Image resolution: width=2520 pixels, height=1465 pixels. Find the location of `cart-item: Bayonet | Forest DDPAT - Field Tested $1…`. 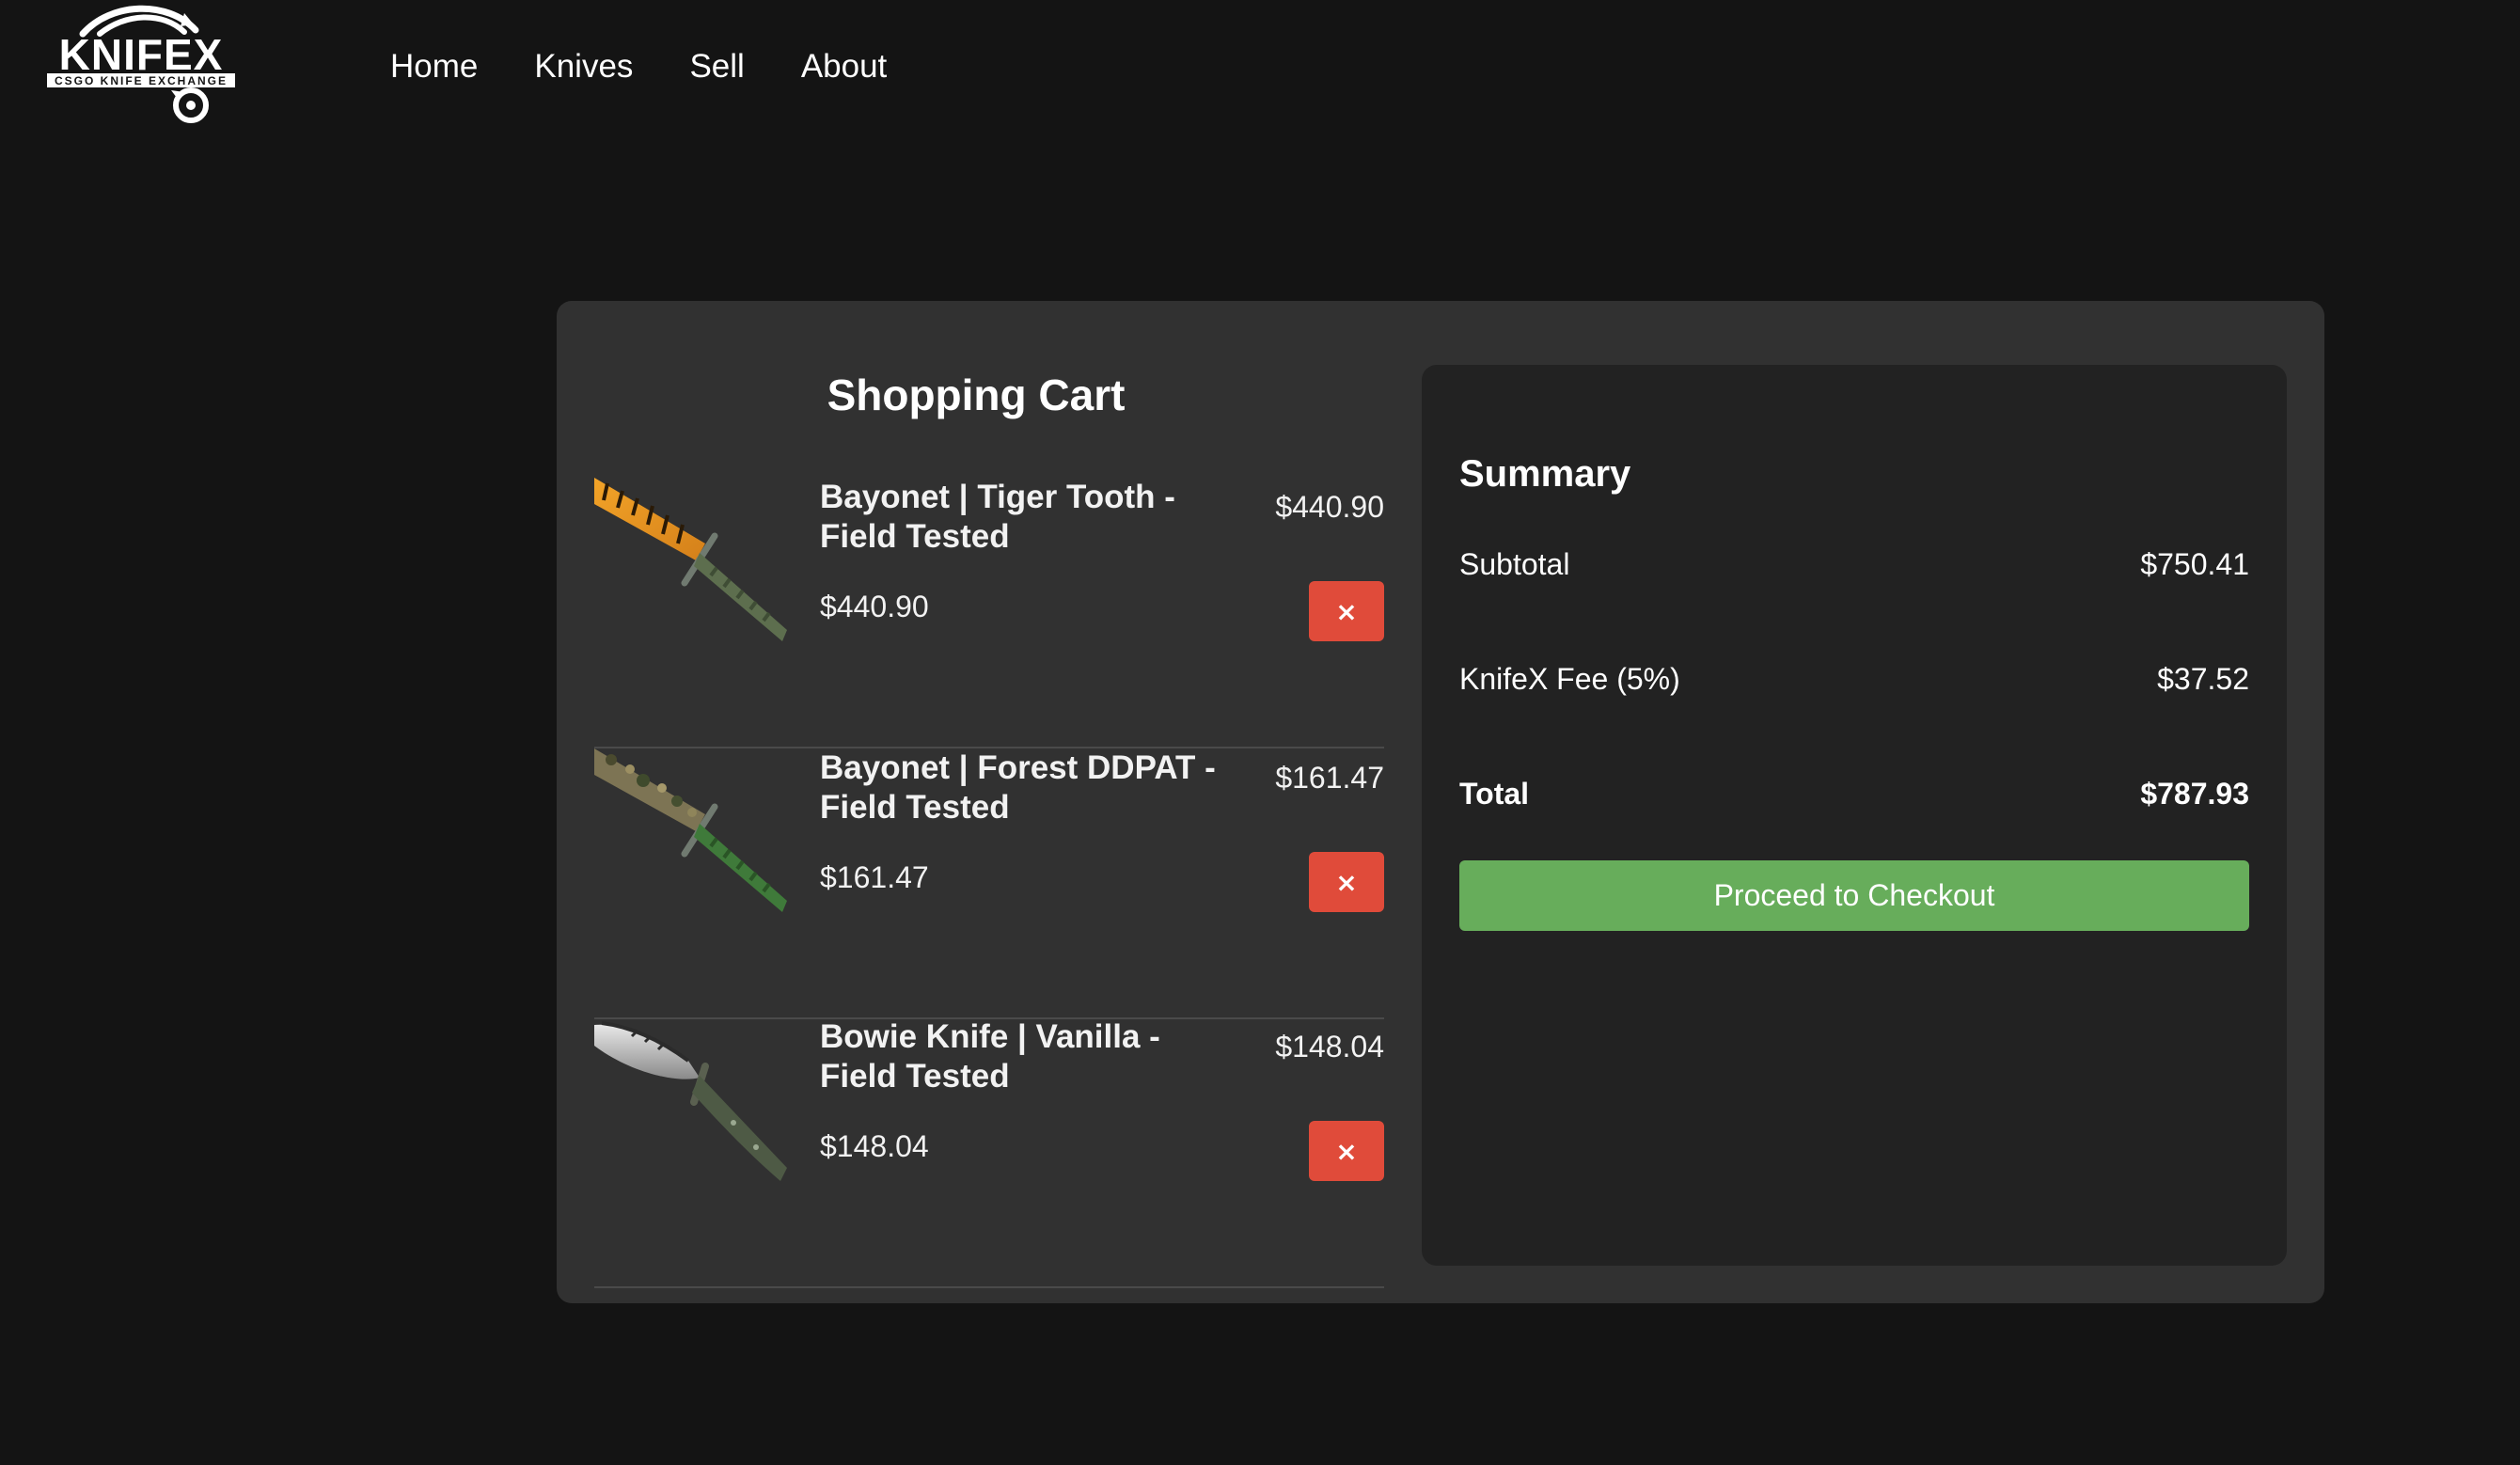

cart-item: Bayonet | Forest DDPAT - Field Tested $1… is located at coordinates (989, 883).